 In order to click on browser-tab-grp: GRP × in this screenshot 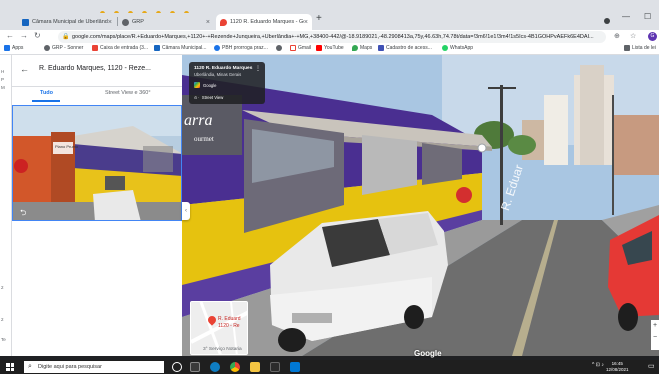, I will do `click(166, 22)`.